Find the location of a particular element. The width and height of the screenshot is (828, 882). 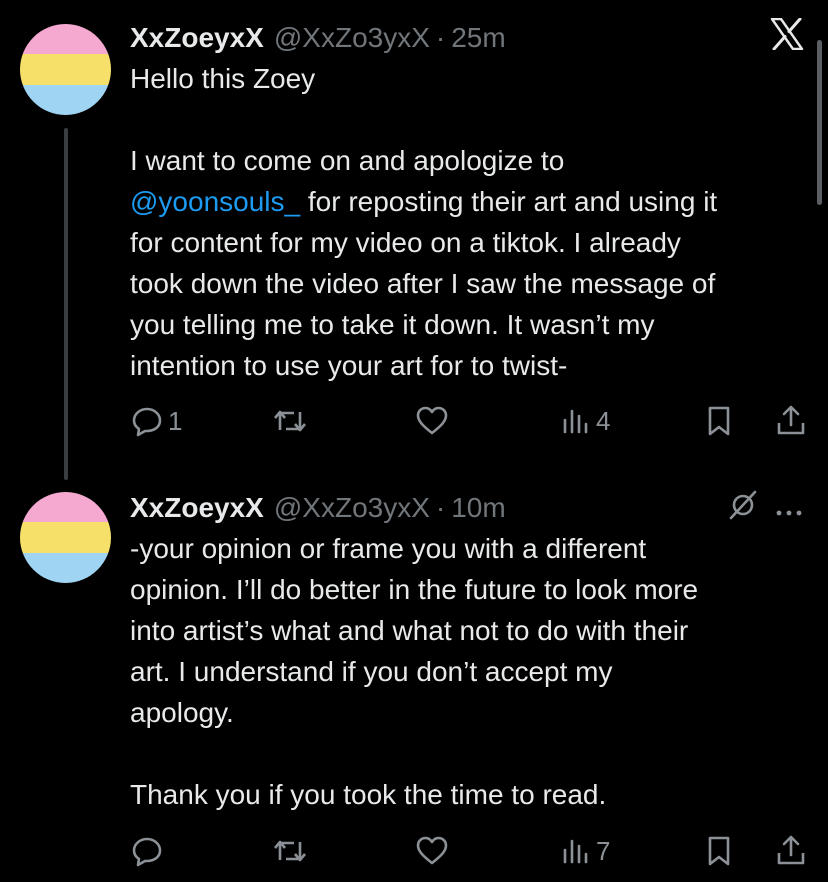

views-button: 4 is located at coordinates (585, 421).